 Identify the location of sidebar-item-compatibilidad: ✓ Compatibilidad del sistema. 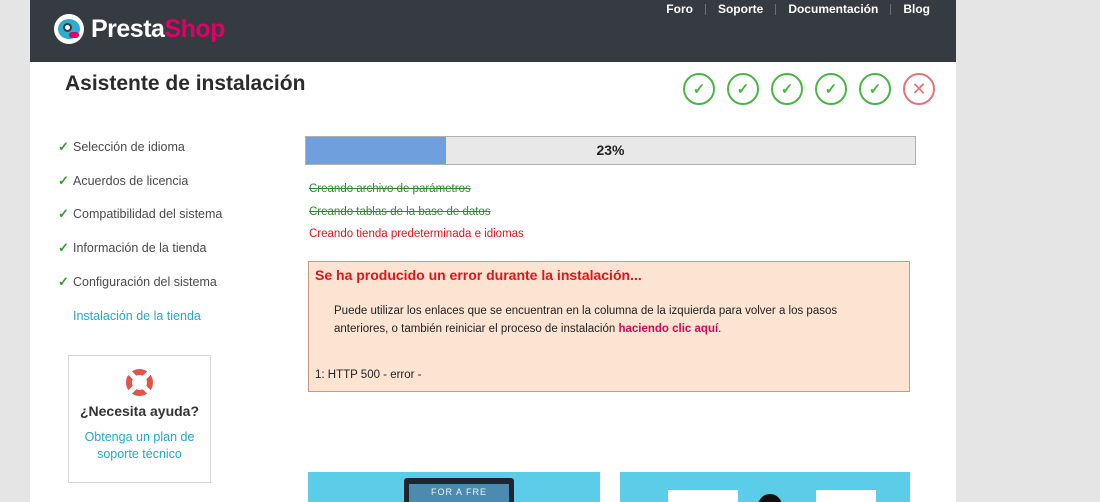
(158, 215).